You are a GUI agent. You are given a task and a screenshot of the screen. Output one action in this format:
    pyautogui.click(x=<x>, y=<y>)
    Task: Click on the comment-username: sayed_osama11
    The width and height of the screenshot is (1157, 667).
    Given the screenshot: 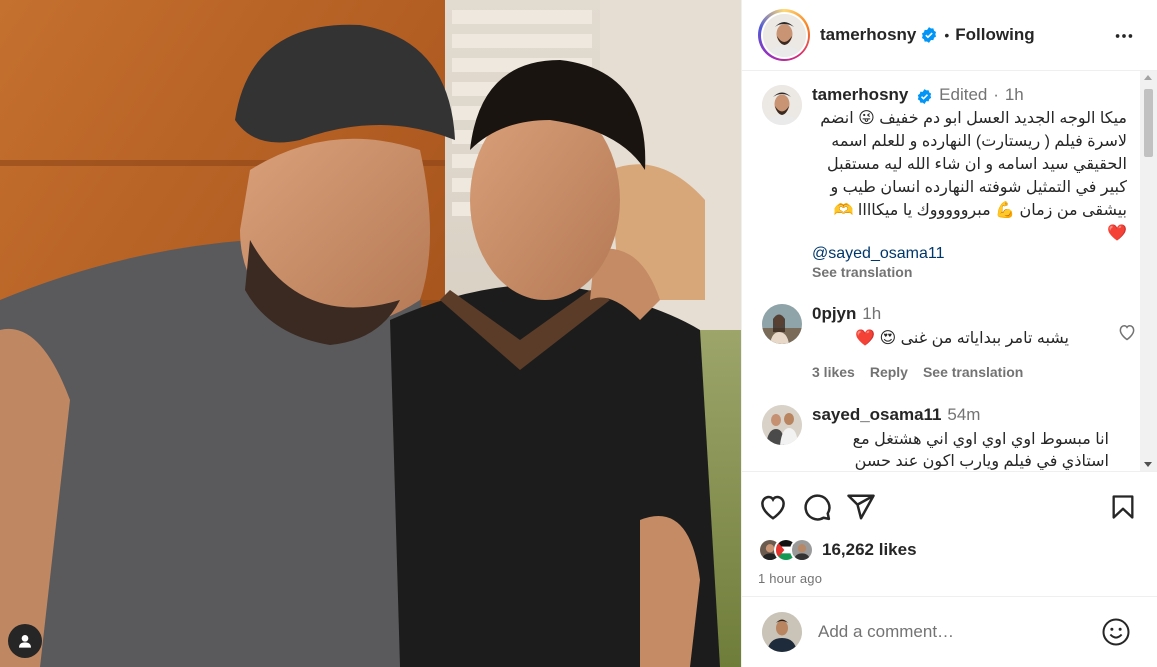 What is the action you would take?
    pyautogui.click(x=877, y=414)
    